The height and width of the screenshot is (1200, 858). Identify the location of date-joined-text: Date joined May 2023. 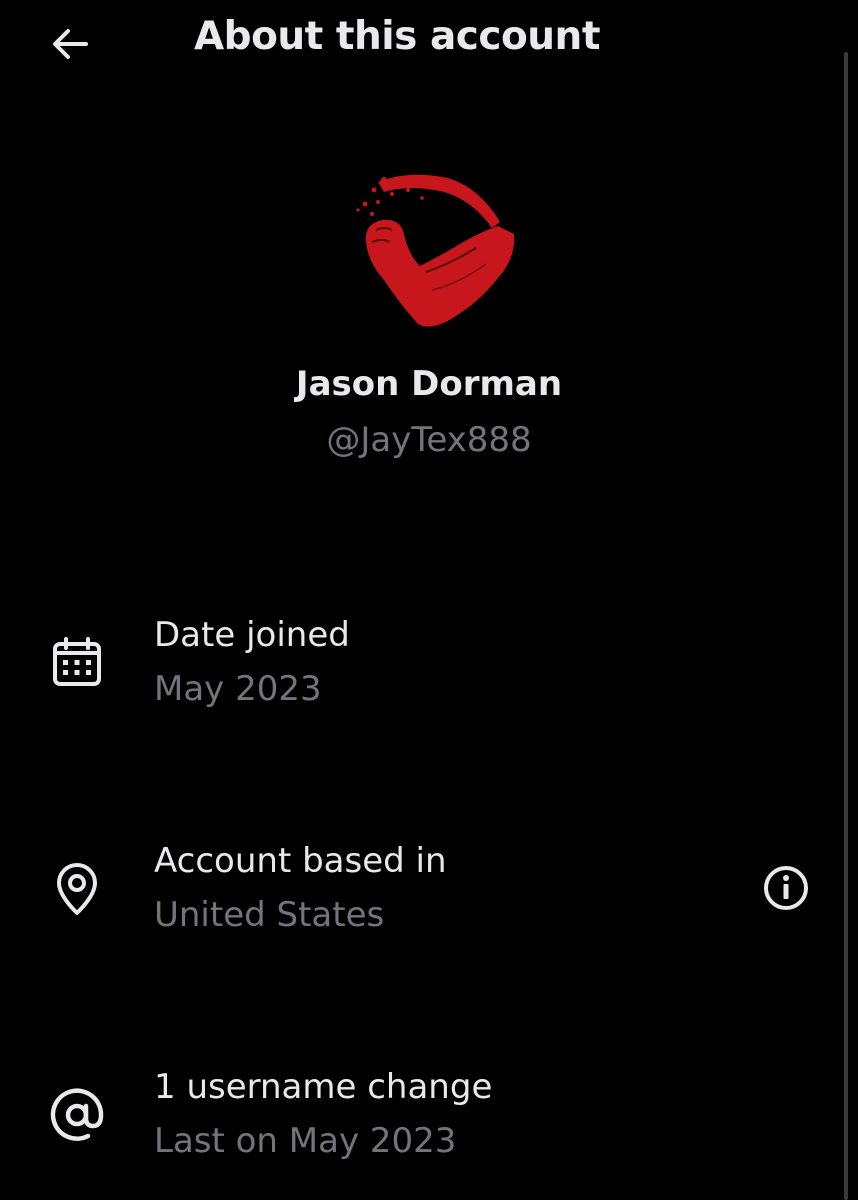
(252, 662).